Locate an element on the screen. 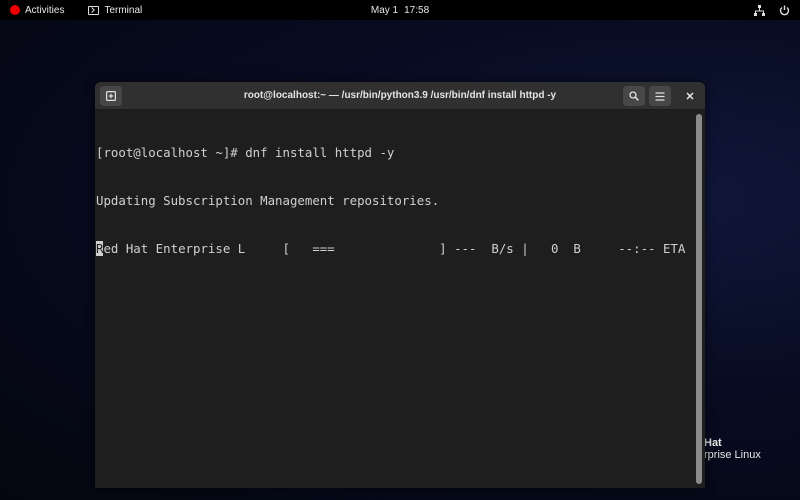 This screenshot has width=800, height=500. close-icon is located at coordinates (690, 96).